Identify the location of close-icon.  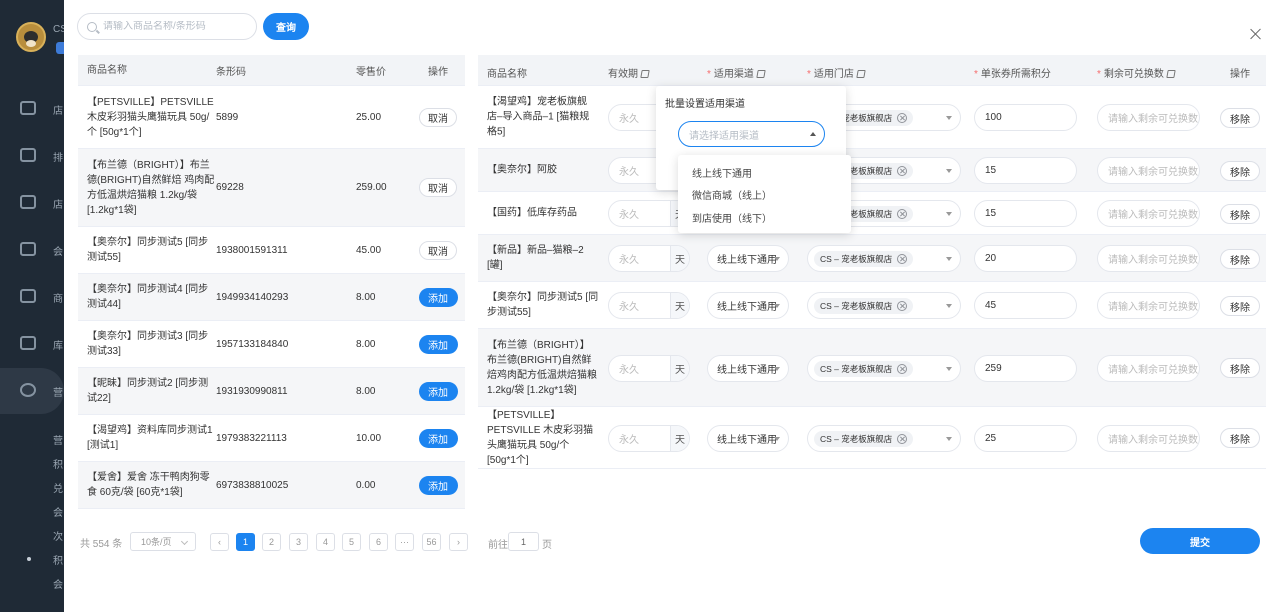
(1256, 34).